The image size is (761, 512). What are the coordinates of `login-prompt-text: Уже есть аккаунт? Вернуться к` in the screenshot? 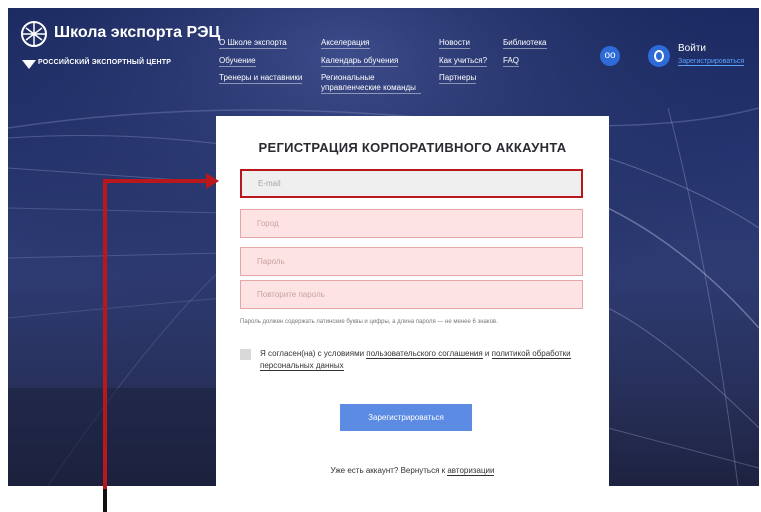 It's located at (389, 470).